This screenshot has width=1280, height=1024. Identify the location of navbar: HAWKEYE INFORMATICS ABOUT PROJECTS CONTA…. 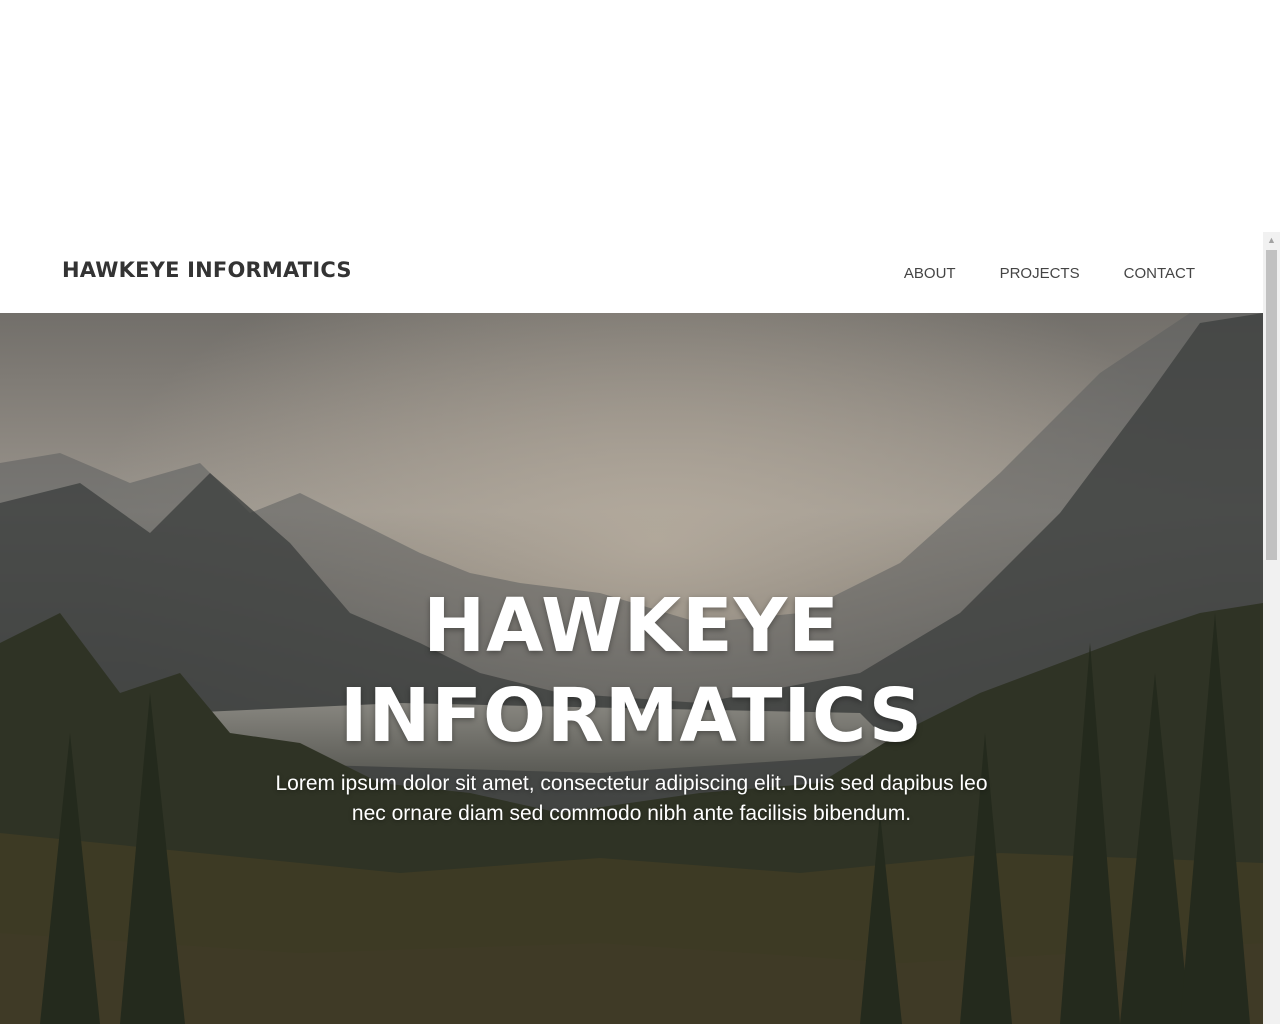
(631, 272).